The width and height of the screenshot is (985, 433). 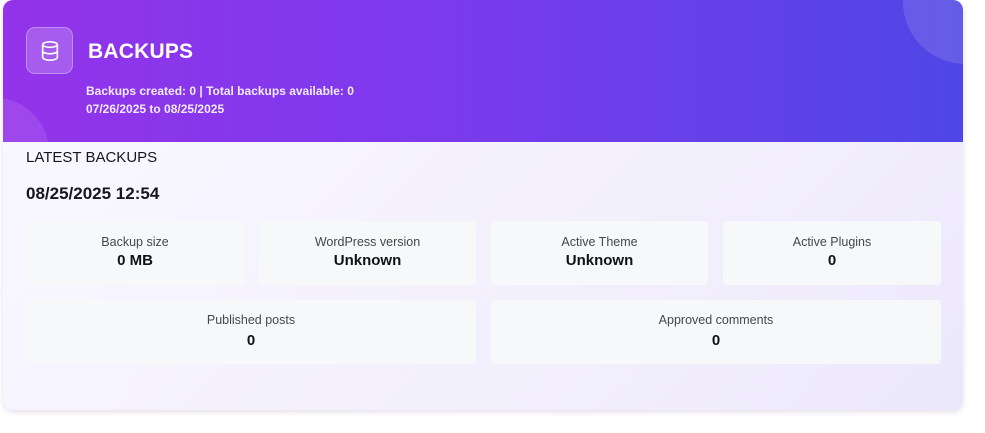 What do you see at coordinates (135, 260) in the screenshot?
I see `stat-value: 0 MB` at bounding box center [135, 260].